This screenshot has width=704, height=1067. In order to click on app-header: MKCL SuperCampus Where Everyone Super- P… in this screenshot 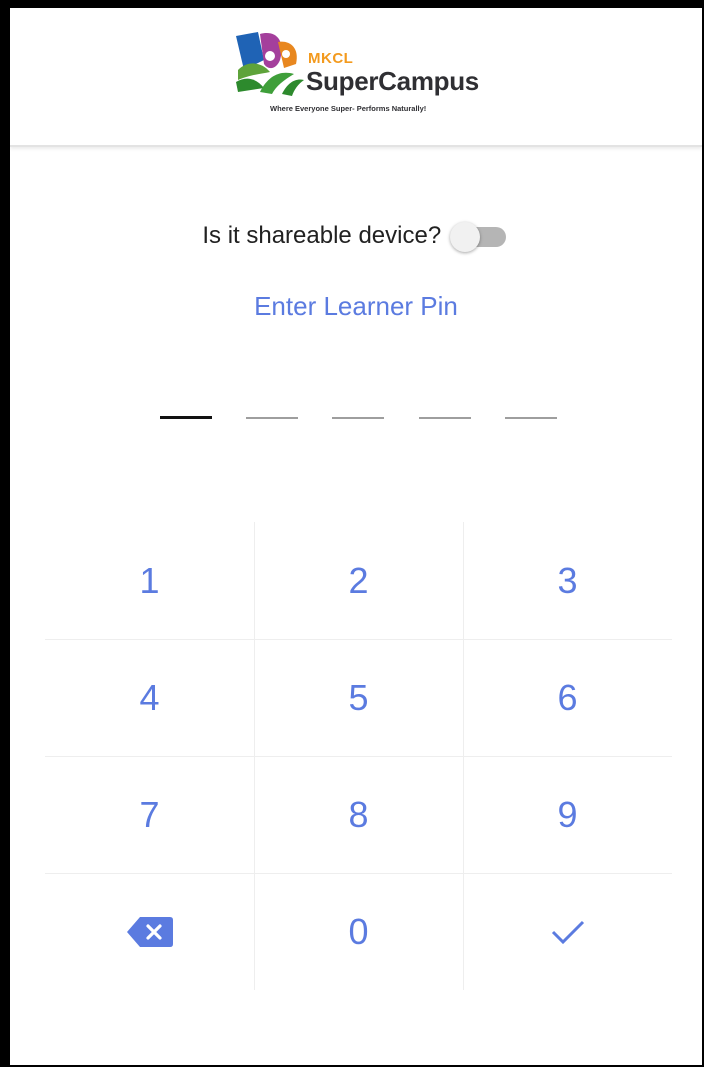, I will do `click(356, 77)`.